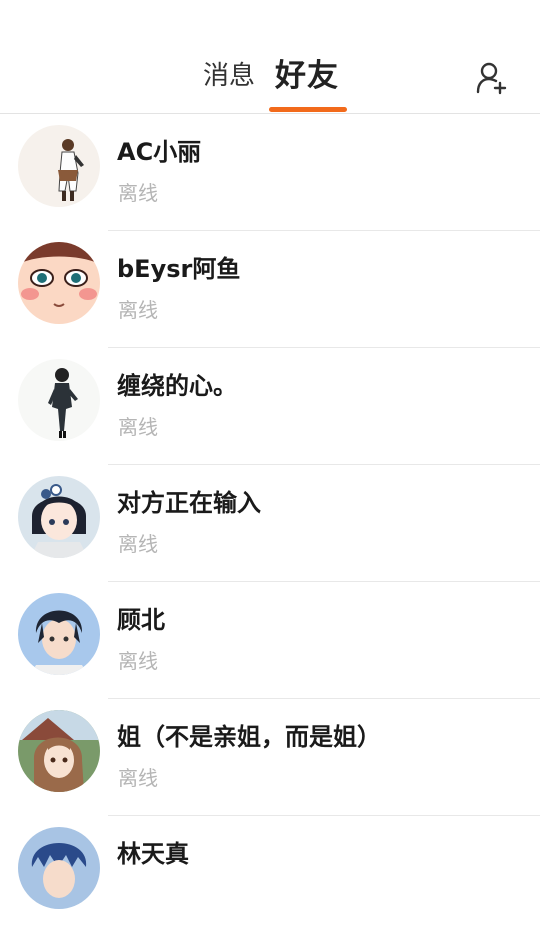 The width and height of the screenshot is (540, 933). What do you see at coordinates (270, 874) in the screenshot?
I see `friend-row: 林天真` at bounding box center [270, 874].